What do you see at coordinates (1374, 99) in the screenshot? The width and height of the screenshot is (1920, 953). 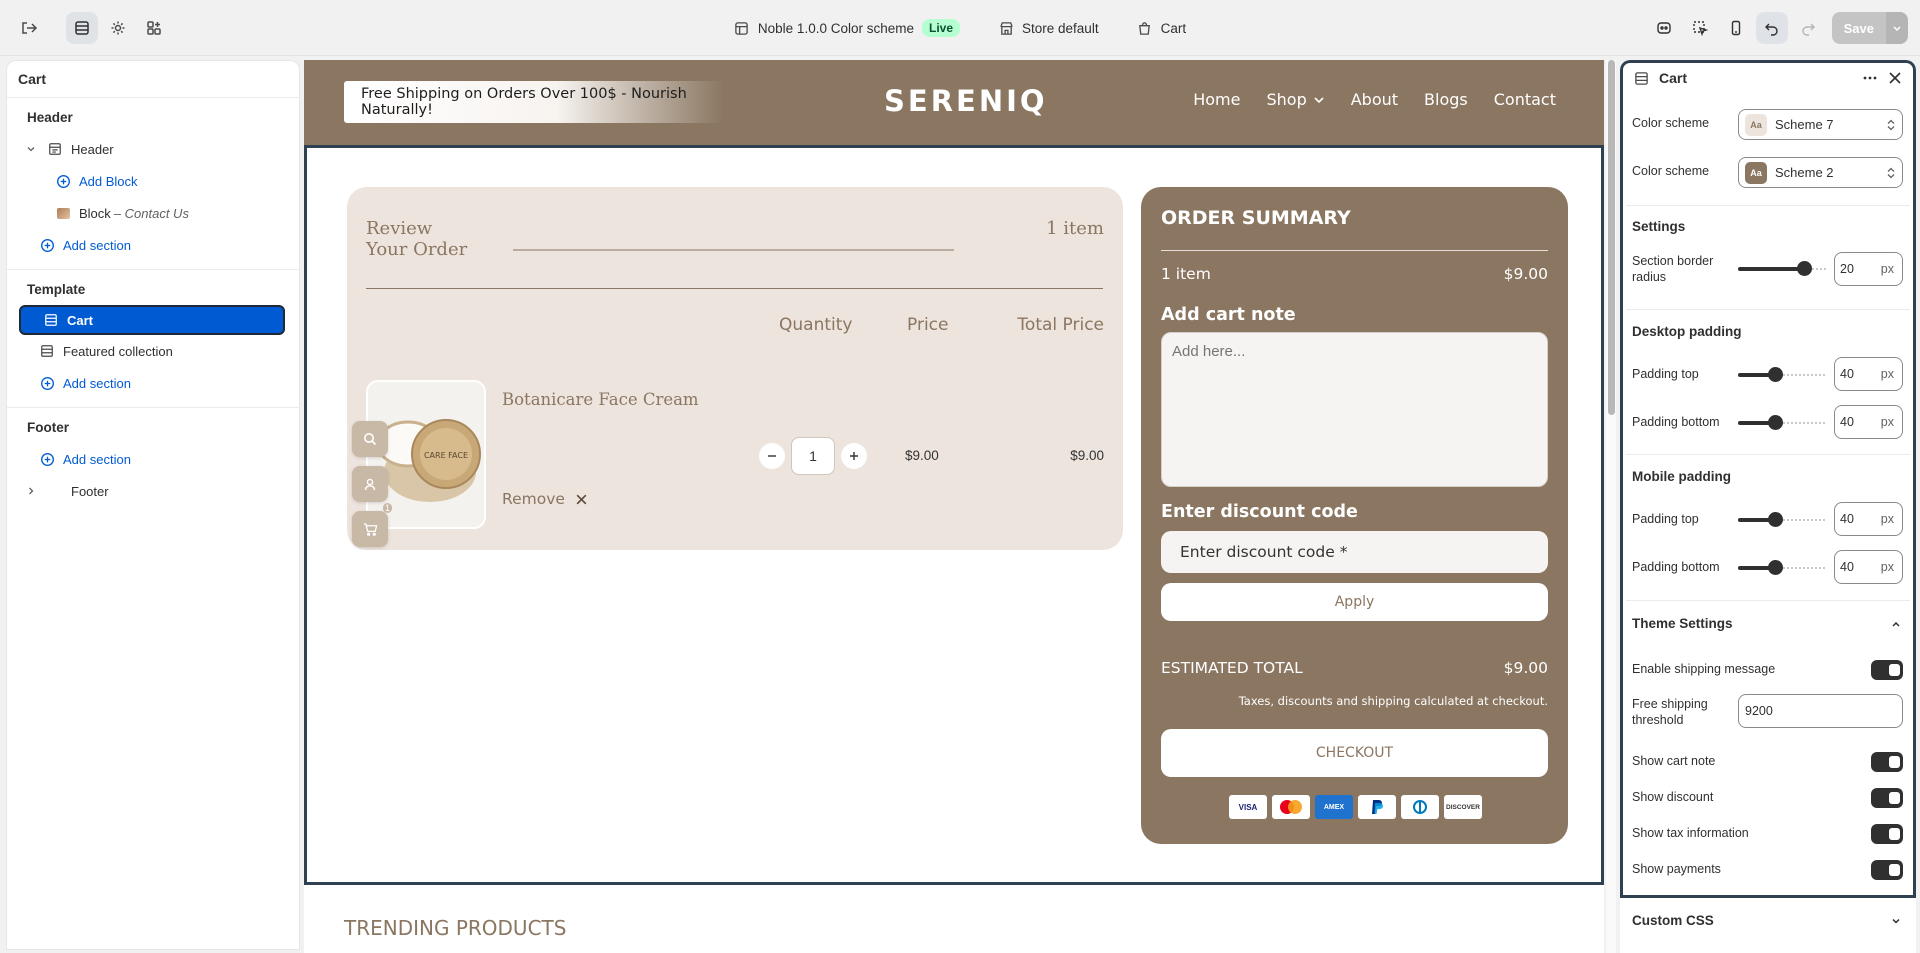 I see `nav-about: About` at bounding box center [1374, 99].